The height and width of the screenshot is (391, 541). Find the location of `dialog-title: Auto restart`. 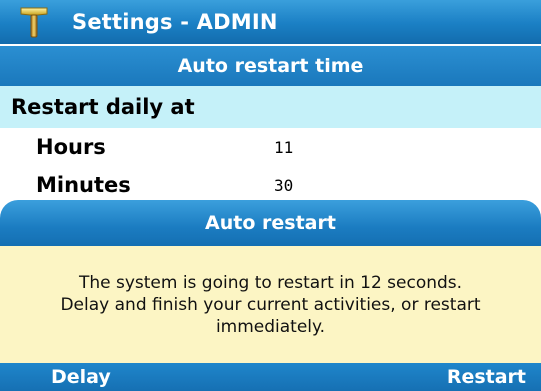

dialog-title: Auto restart is located at coordinates (270, 223).